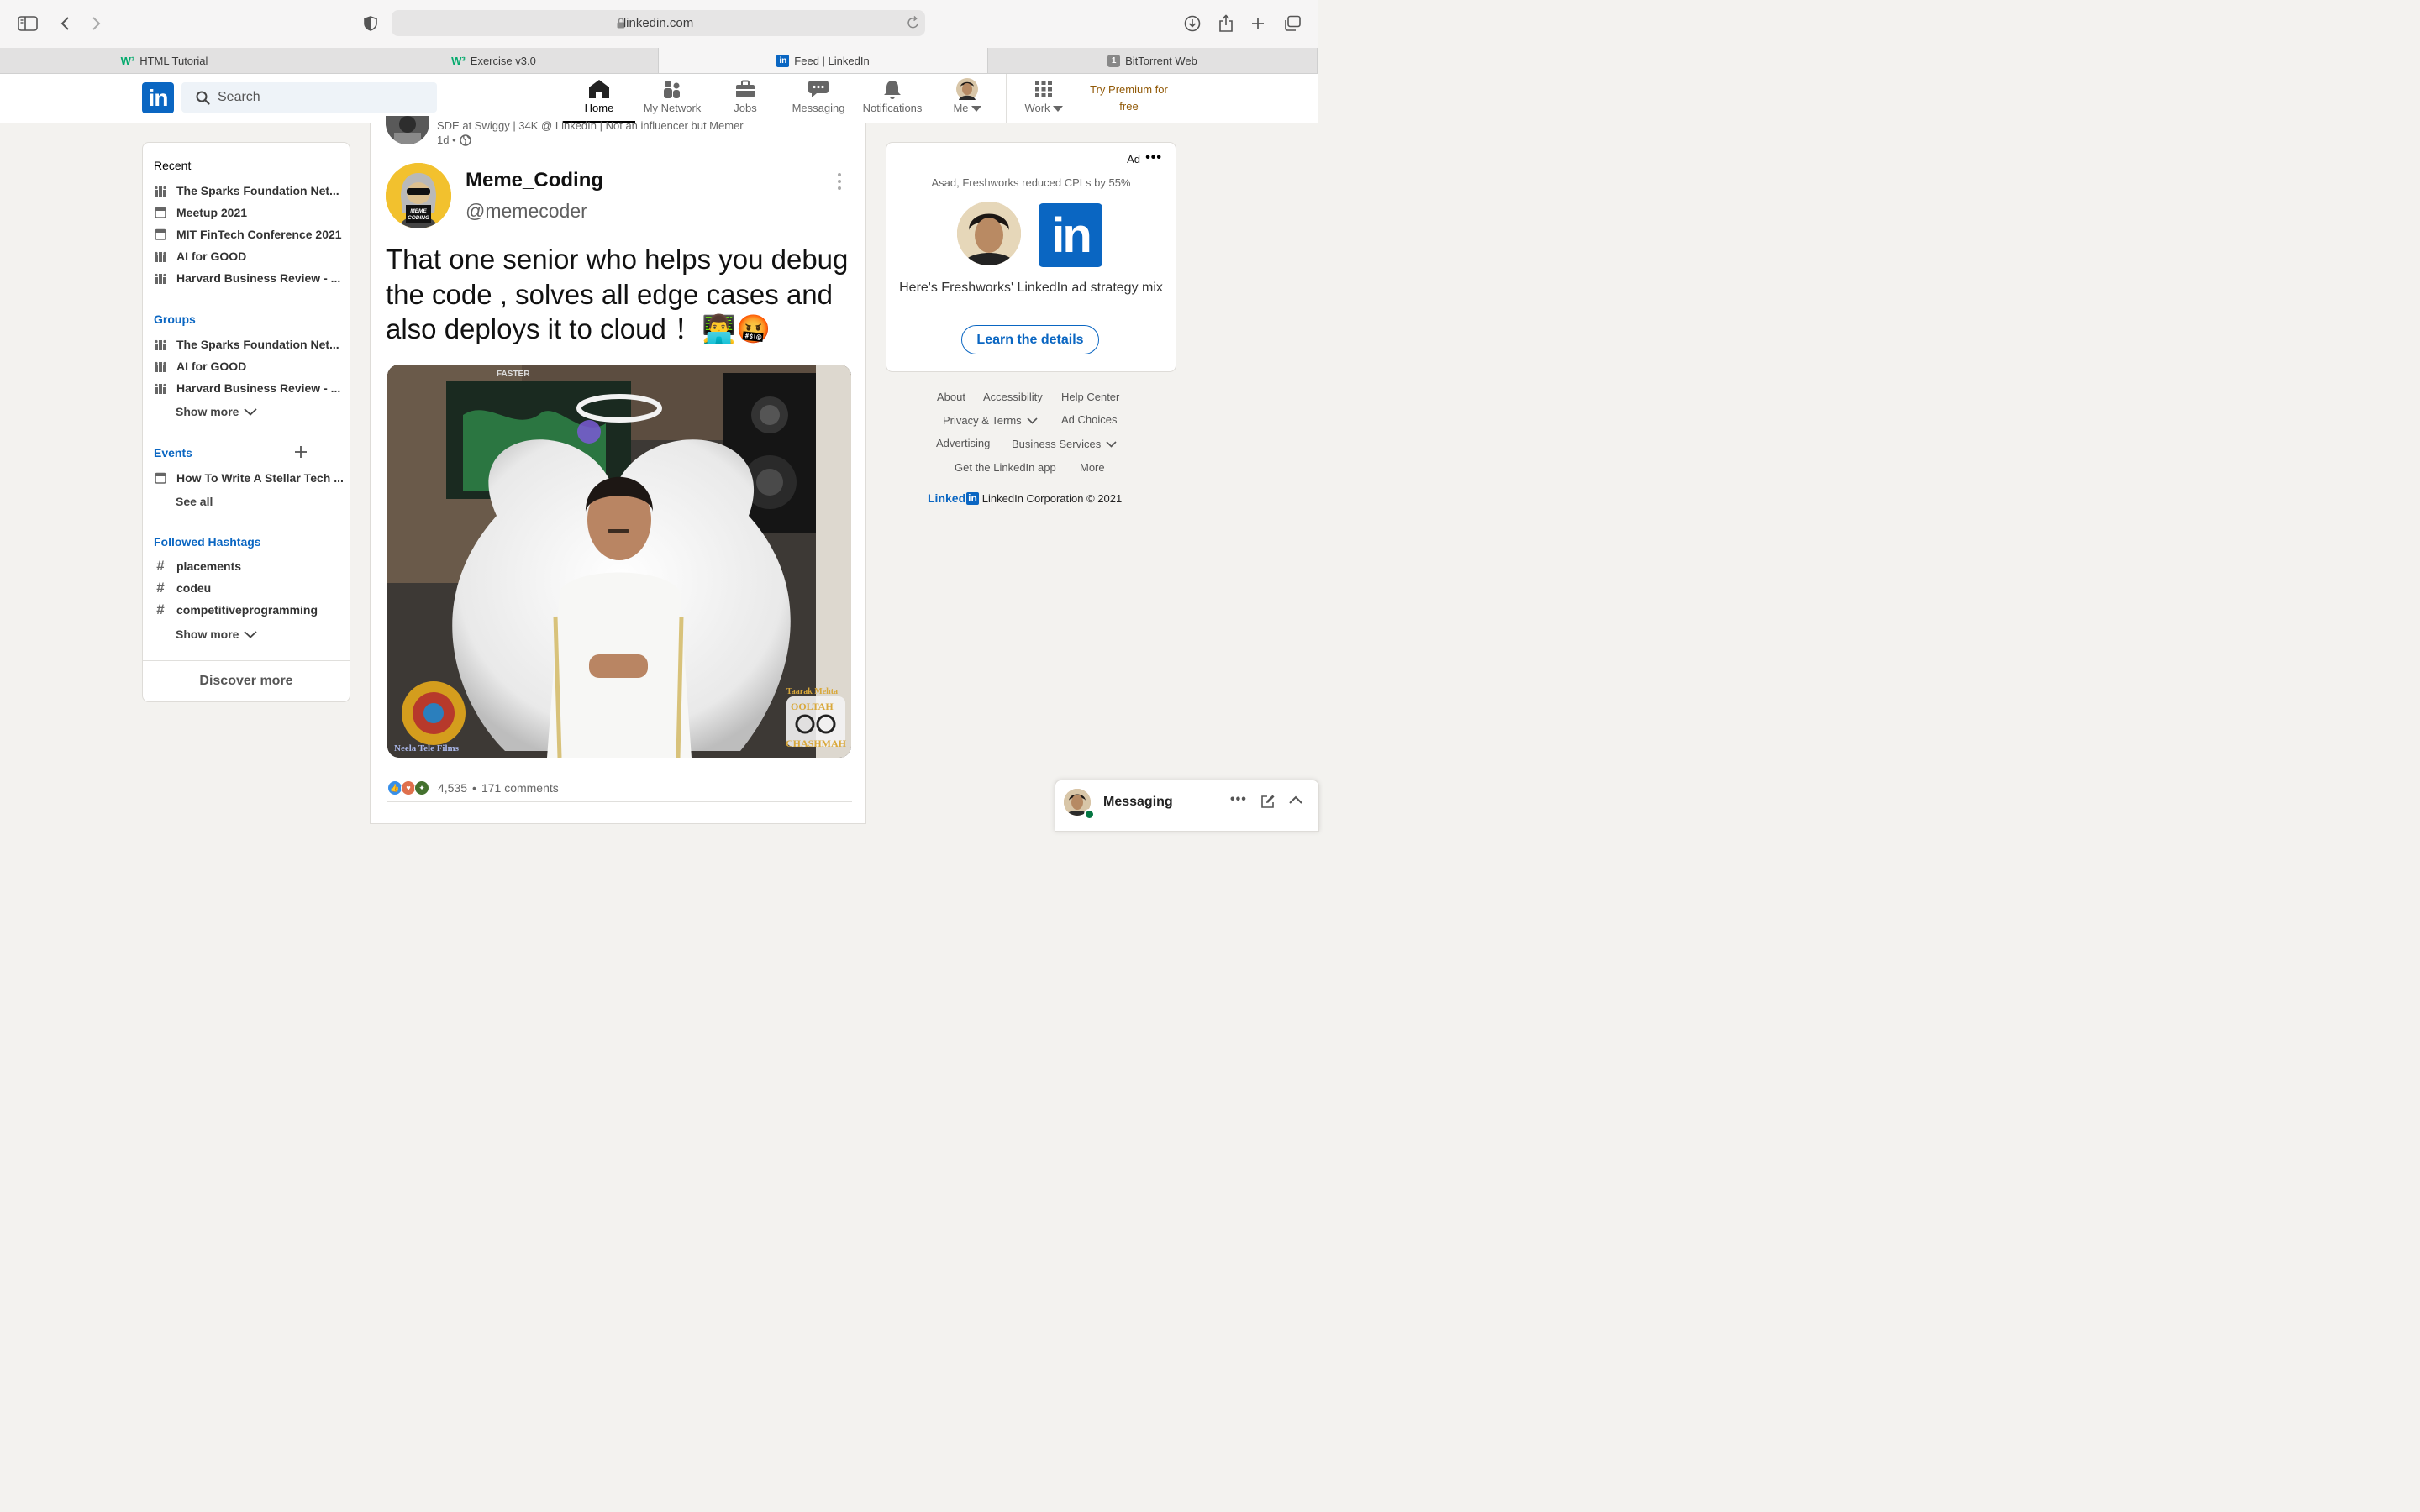 Image resolution: width=2420 pixels, height=1512 pixels. I want to click on footer-link-accessibility: Accessibility, so click(1013, 397).